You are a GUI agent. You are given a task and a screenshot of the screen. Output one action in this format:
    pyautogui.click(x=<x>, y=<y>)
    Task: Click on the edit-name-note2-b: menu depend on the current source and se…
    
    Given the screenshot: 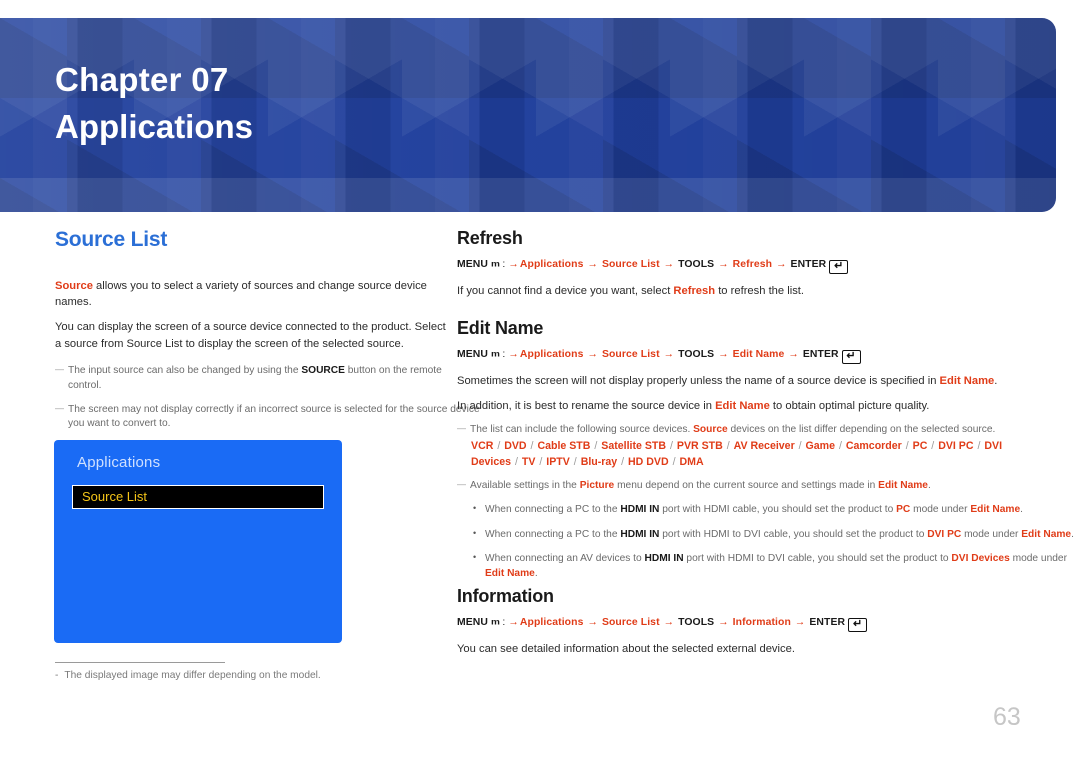 What is the action you would take?
    pyautogui.click(x=746, y=486)
    